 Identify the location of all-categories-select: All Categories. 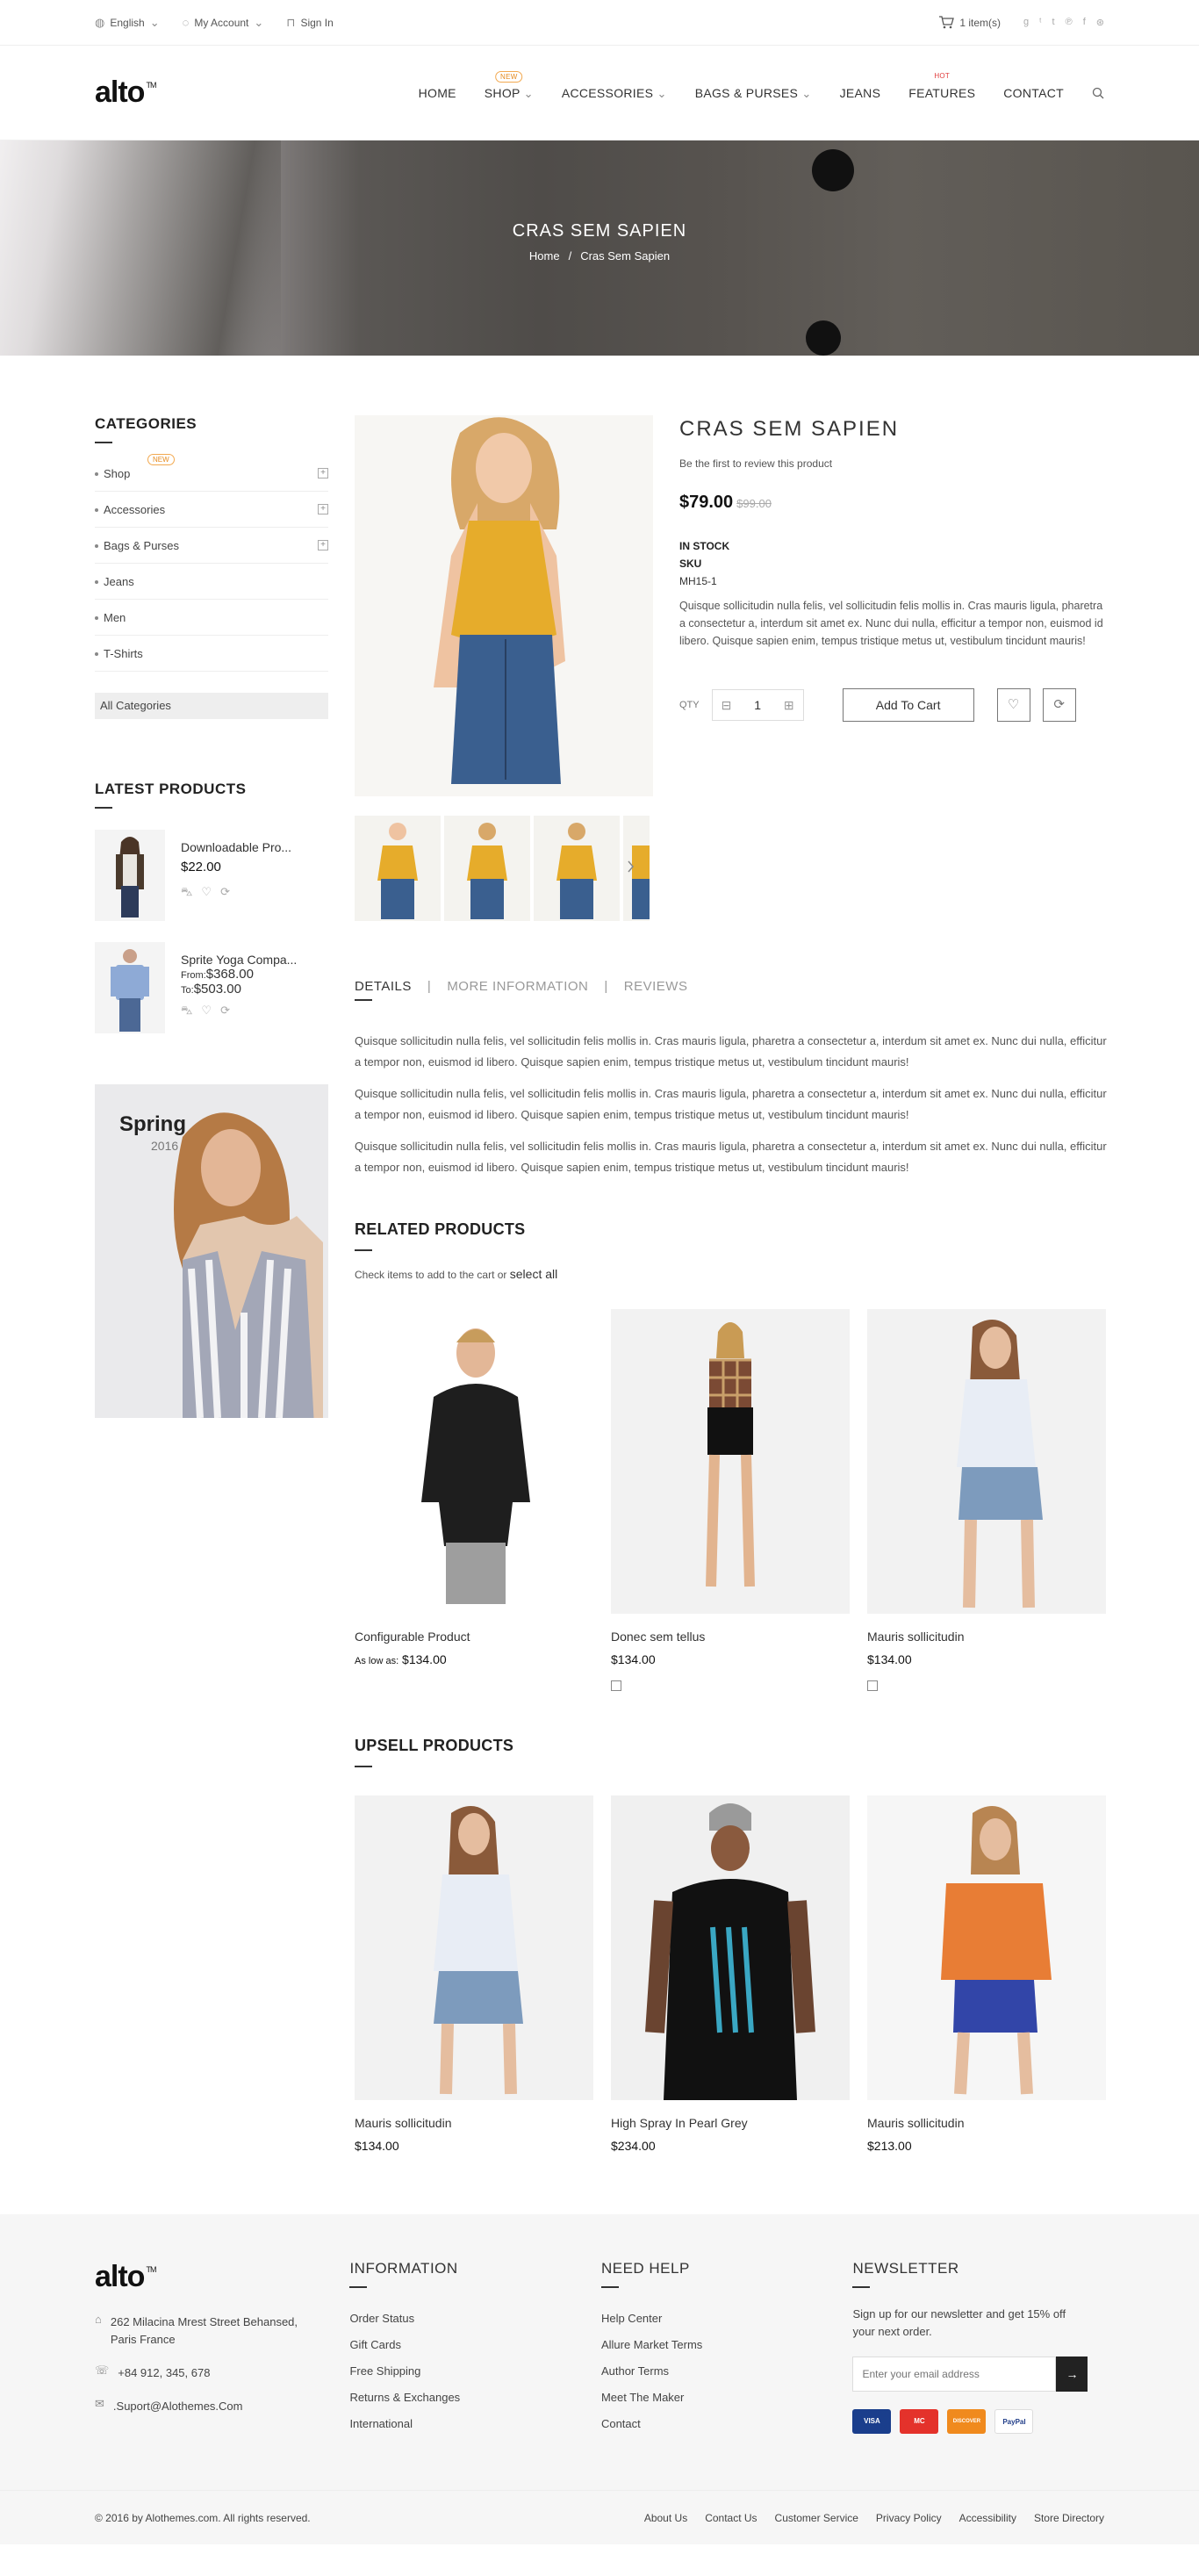
(211, 706).